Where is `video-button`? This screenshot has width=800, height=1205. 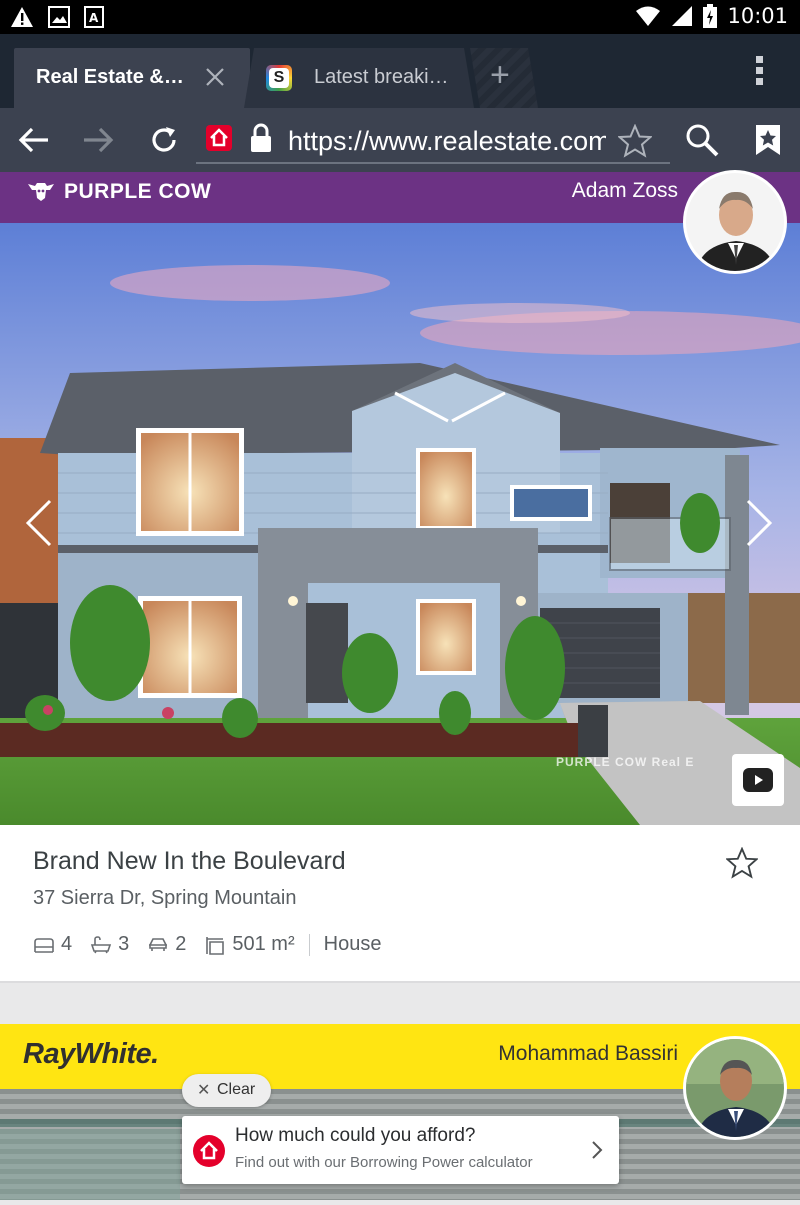 video-button is located at coordinates (758, 780).